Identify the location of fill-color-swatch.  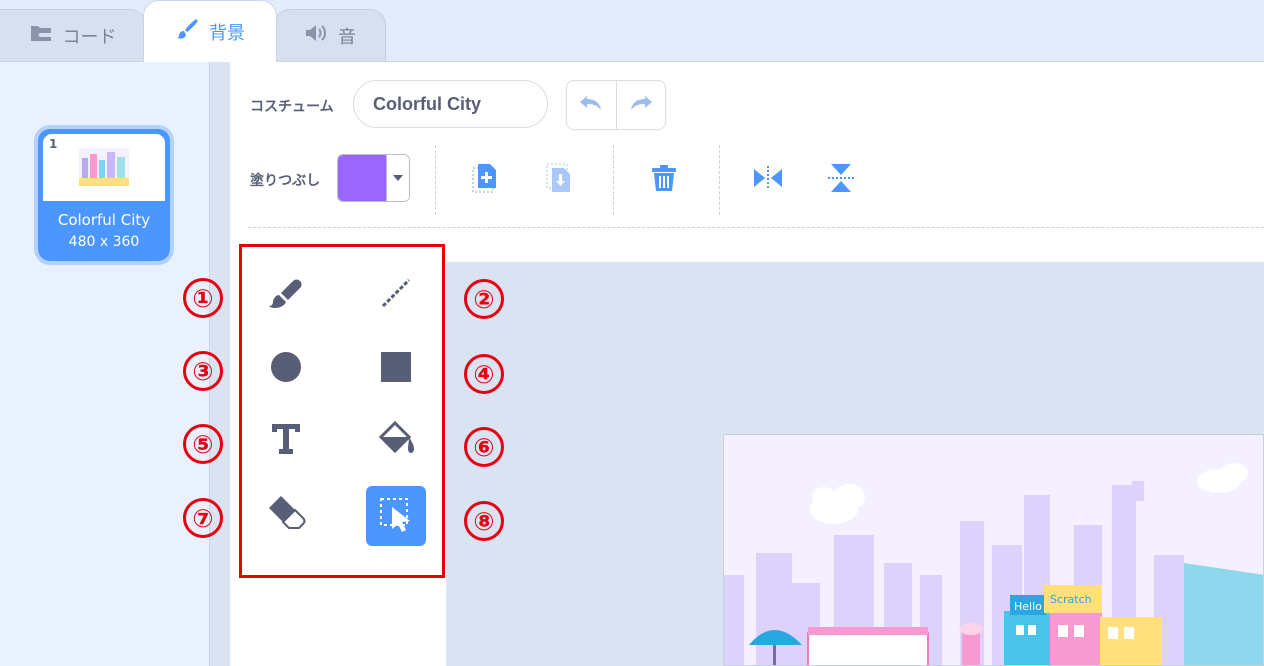
(362, 178).